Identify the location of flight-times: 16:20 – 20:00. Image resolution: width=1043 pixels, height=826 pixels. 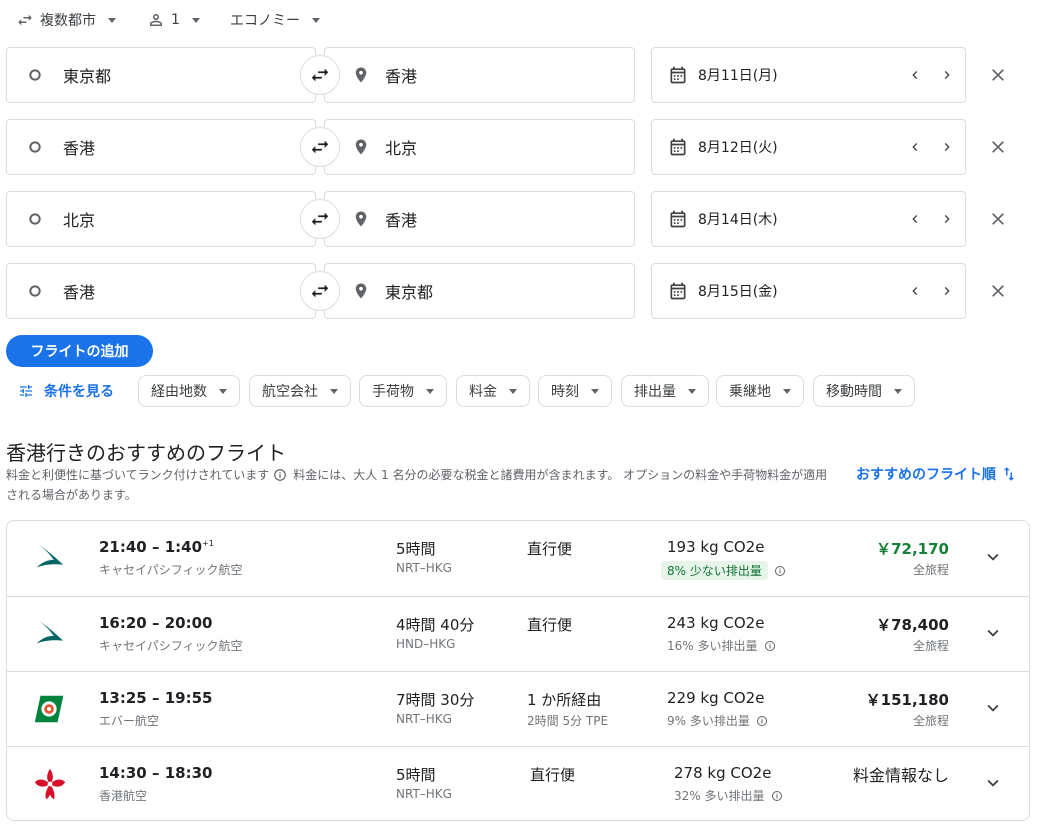
(155, 623).